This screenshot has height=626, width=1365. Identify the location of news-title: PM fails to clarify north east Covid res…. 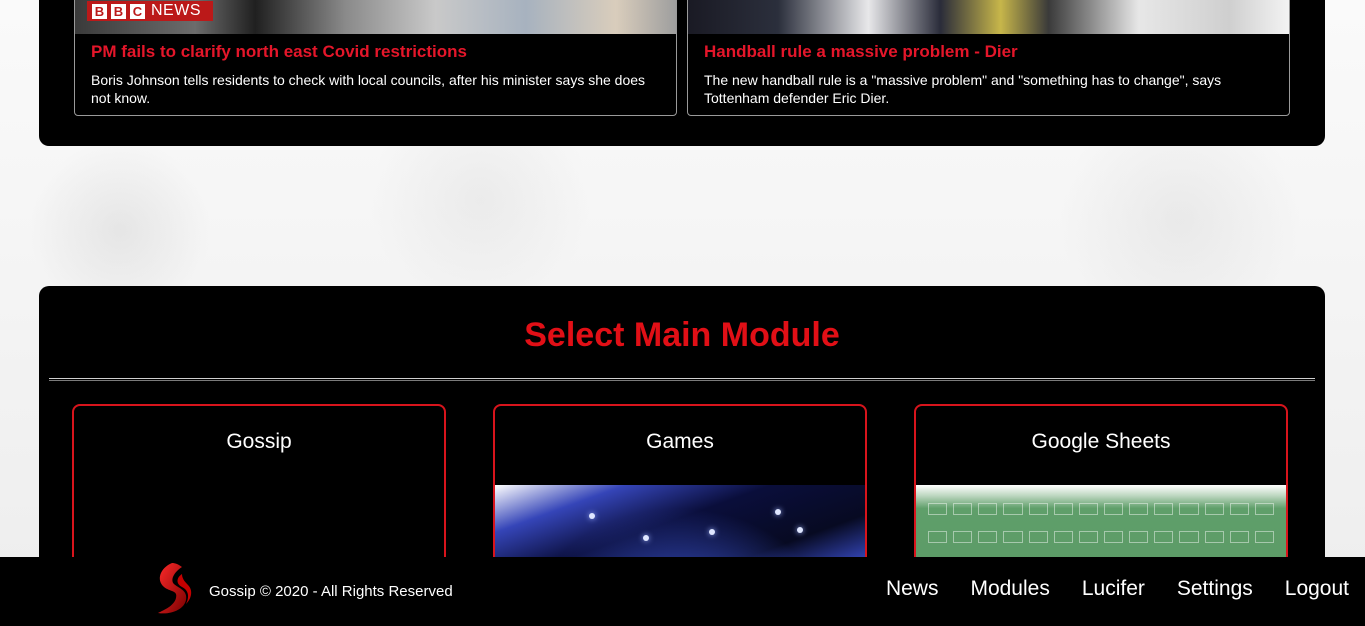
(279, 52).